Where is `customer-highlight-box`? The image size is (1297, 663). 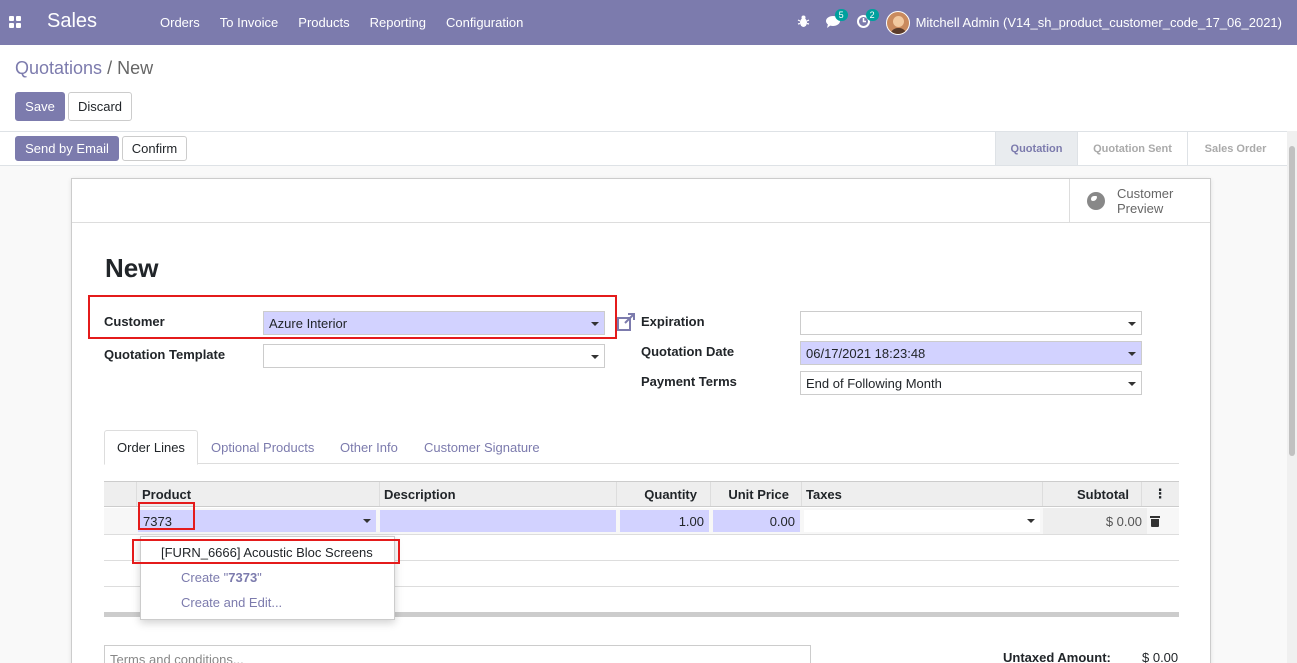 customer-highlight-box is located at coordinates (352, 317).